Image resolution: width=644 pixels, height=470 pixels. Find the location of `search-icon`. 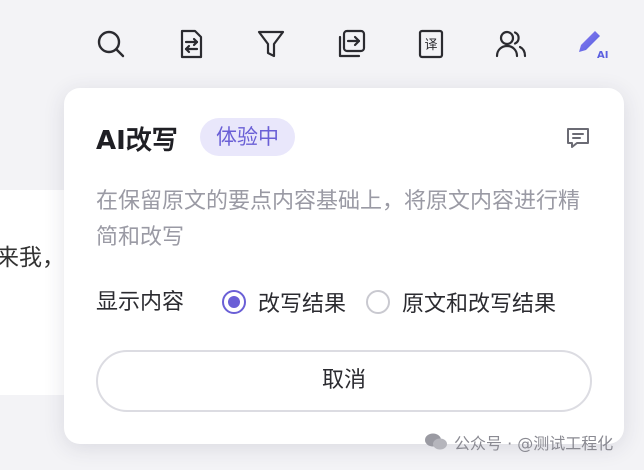

search-icon is located at coordinates (111, 44).